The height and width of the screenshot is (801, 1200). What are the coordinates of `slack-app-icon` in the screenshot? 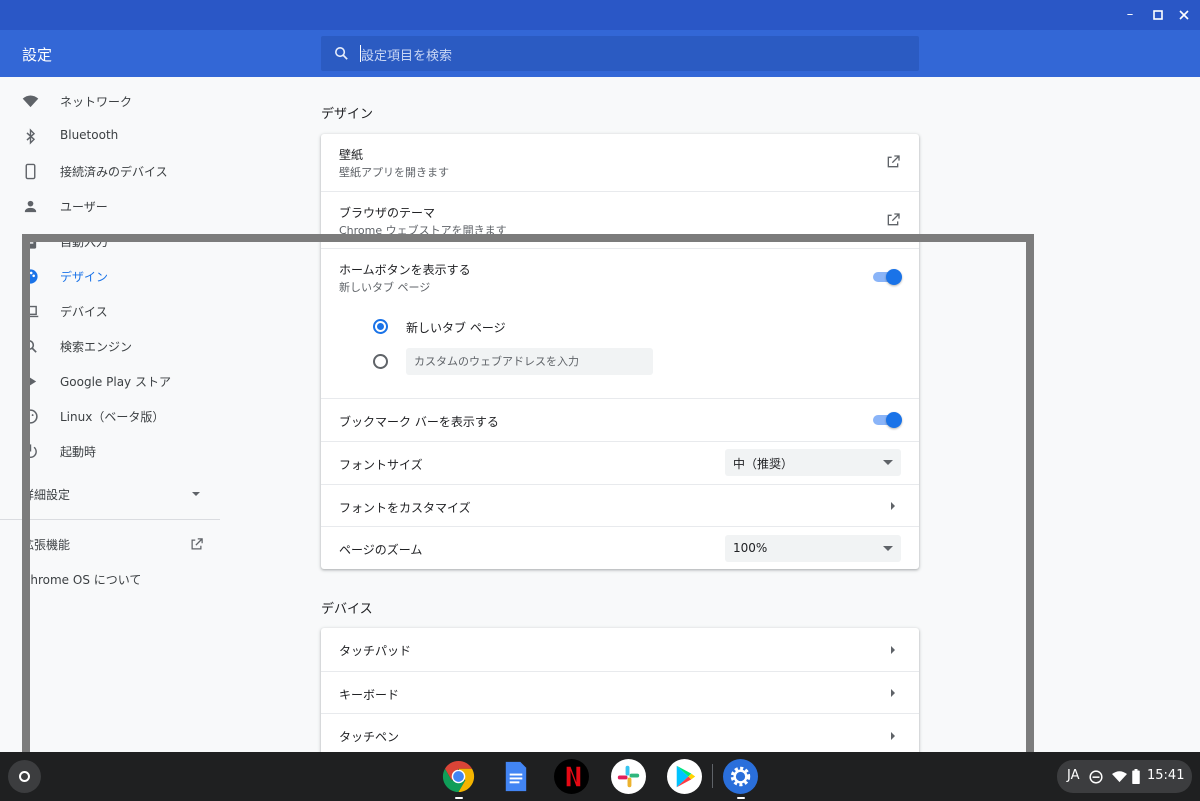 It's located at (628, 776).